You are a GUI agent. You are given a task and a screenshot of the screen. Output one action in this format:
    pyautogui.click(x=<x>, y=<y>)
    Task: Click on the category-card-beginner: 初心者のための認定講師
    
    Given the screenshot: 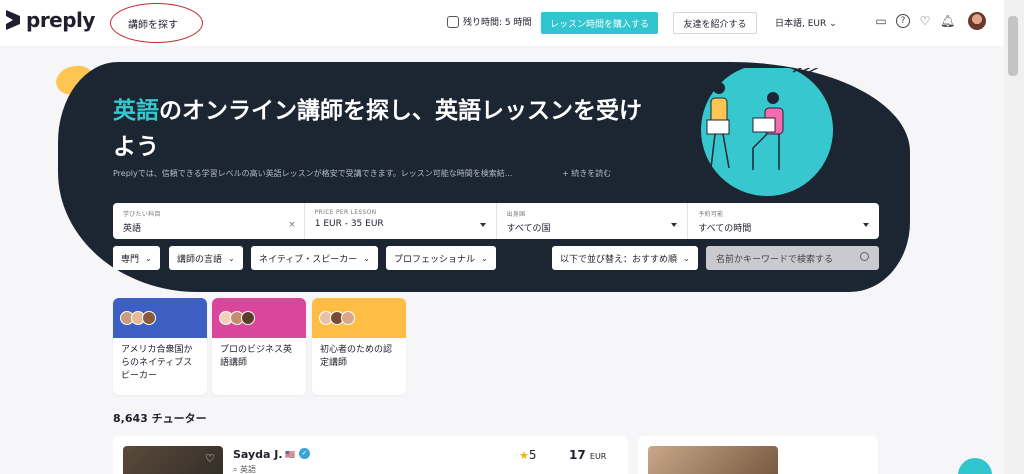 What is the action you would take?
    pyautogui.click(x=359, y=346)
    